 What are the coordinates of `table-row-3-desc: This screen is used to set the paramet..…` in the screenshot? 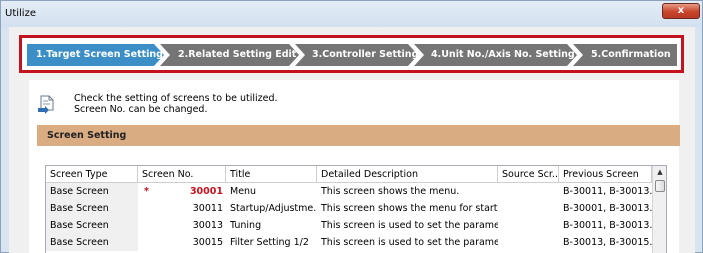 It's located at (407, 225).